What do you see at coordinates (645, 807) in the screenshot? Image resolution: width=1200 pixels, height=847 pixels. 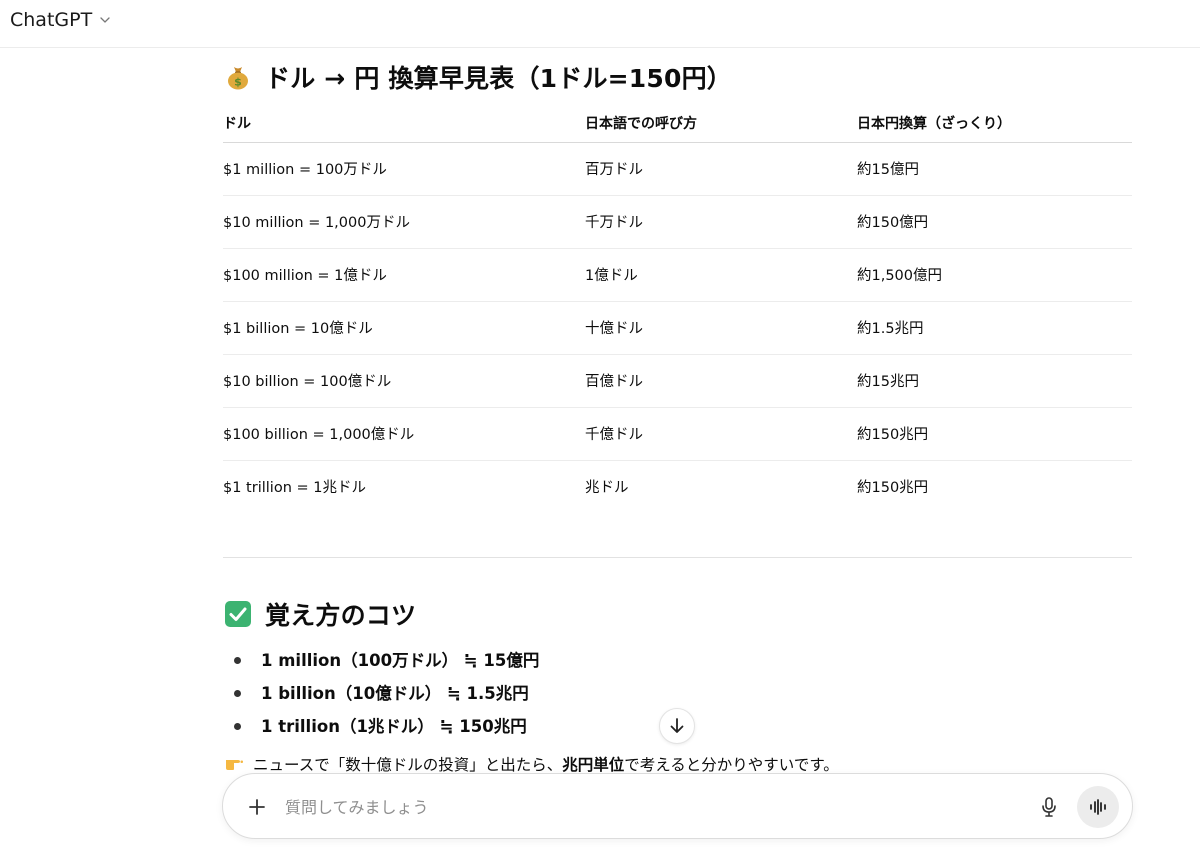 I see `chat-input` at bounding box center [645, 807].